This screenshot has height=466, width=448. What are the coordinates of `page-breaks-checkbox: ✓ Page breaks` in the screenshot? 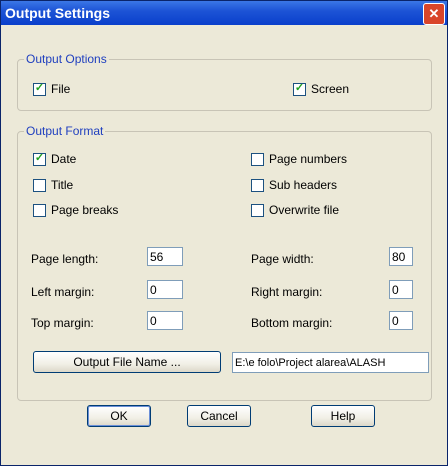 It's located at (75, 210).